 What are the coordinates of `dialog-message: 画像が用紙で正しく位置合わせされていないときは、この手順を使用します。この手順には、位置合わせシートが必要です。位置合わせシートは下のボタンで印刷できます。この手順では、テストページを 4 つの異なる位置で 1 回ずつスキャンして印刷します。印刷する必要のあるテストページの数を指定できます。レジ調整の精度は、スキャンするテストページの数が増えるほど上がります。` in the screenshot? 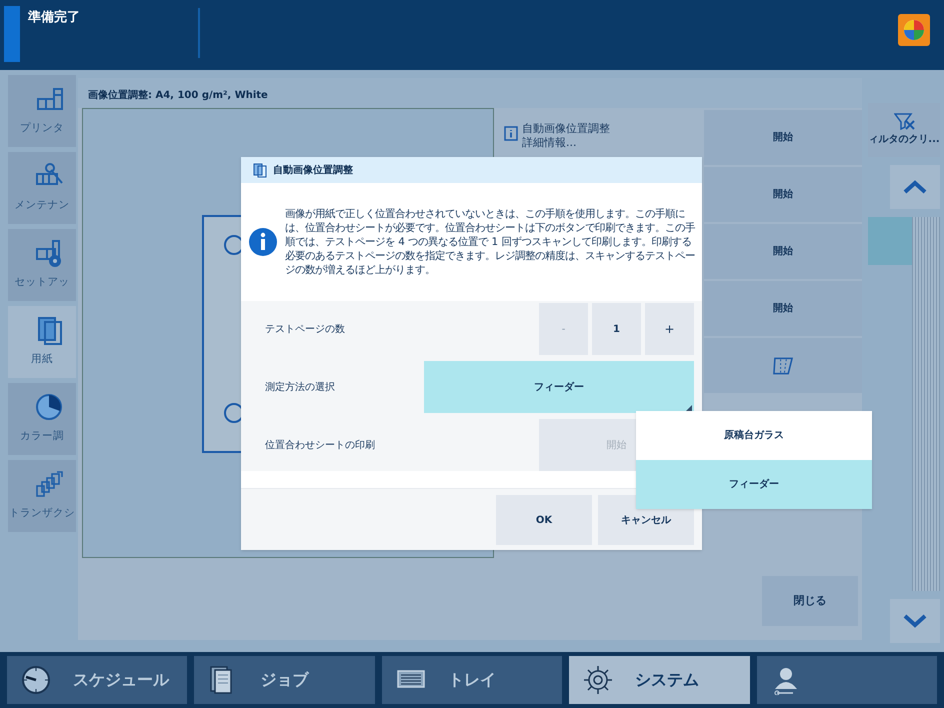 It's located at (490, 242).